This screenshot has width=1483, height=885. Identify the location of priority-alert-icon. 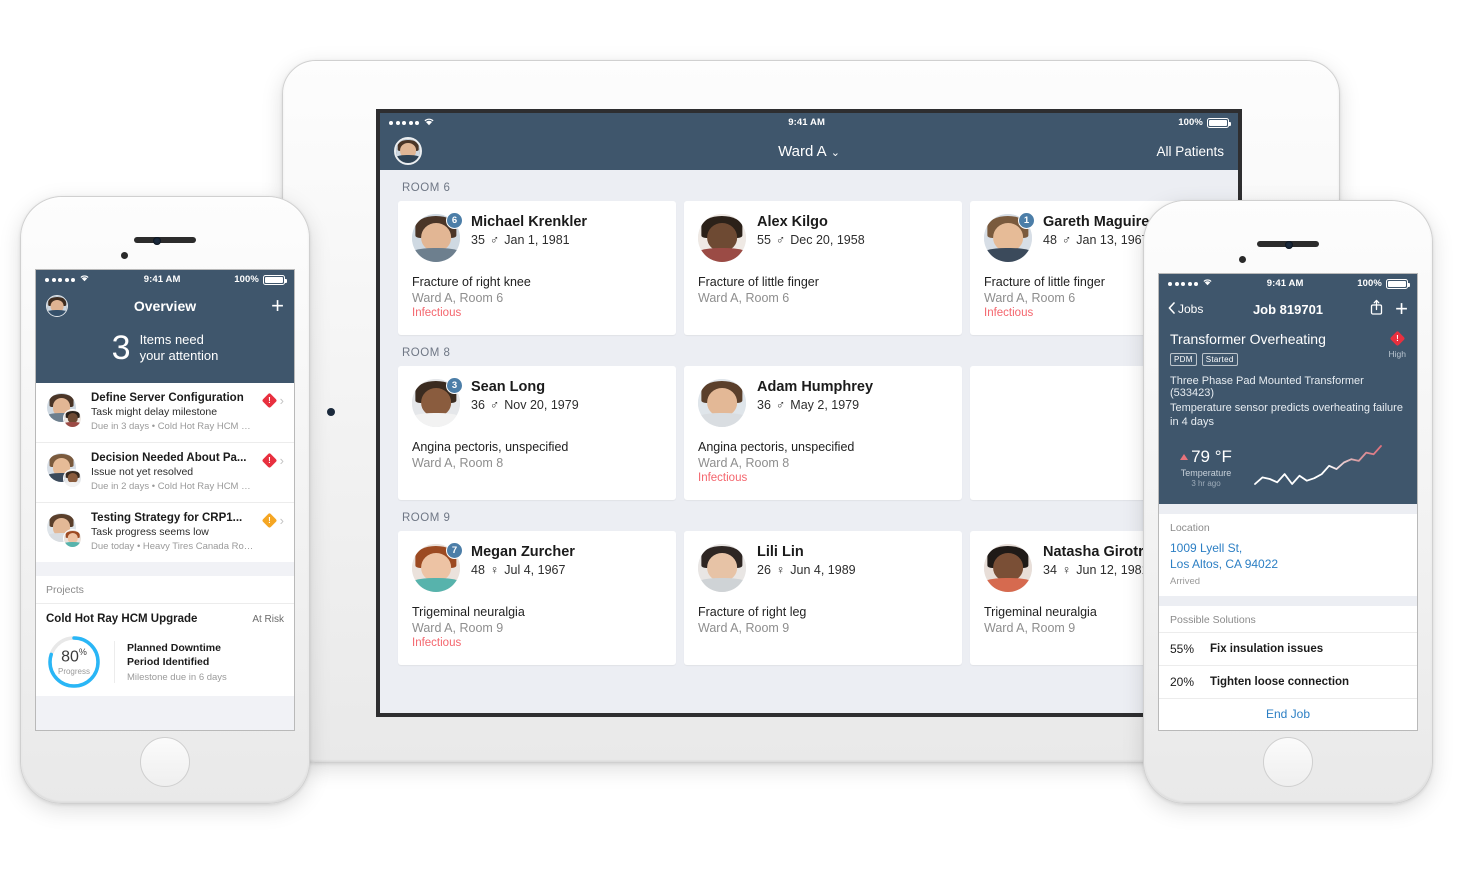
(1397, 338).